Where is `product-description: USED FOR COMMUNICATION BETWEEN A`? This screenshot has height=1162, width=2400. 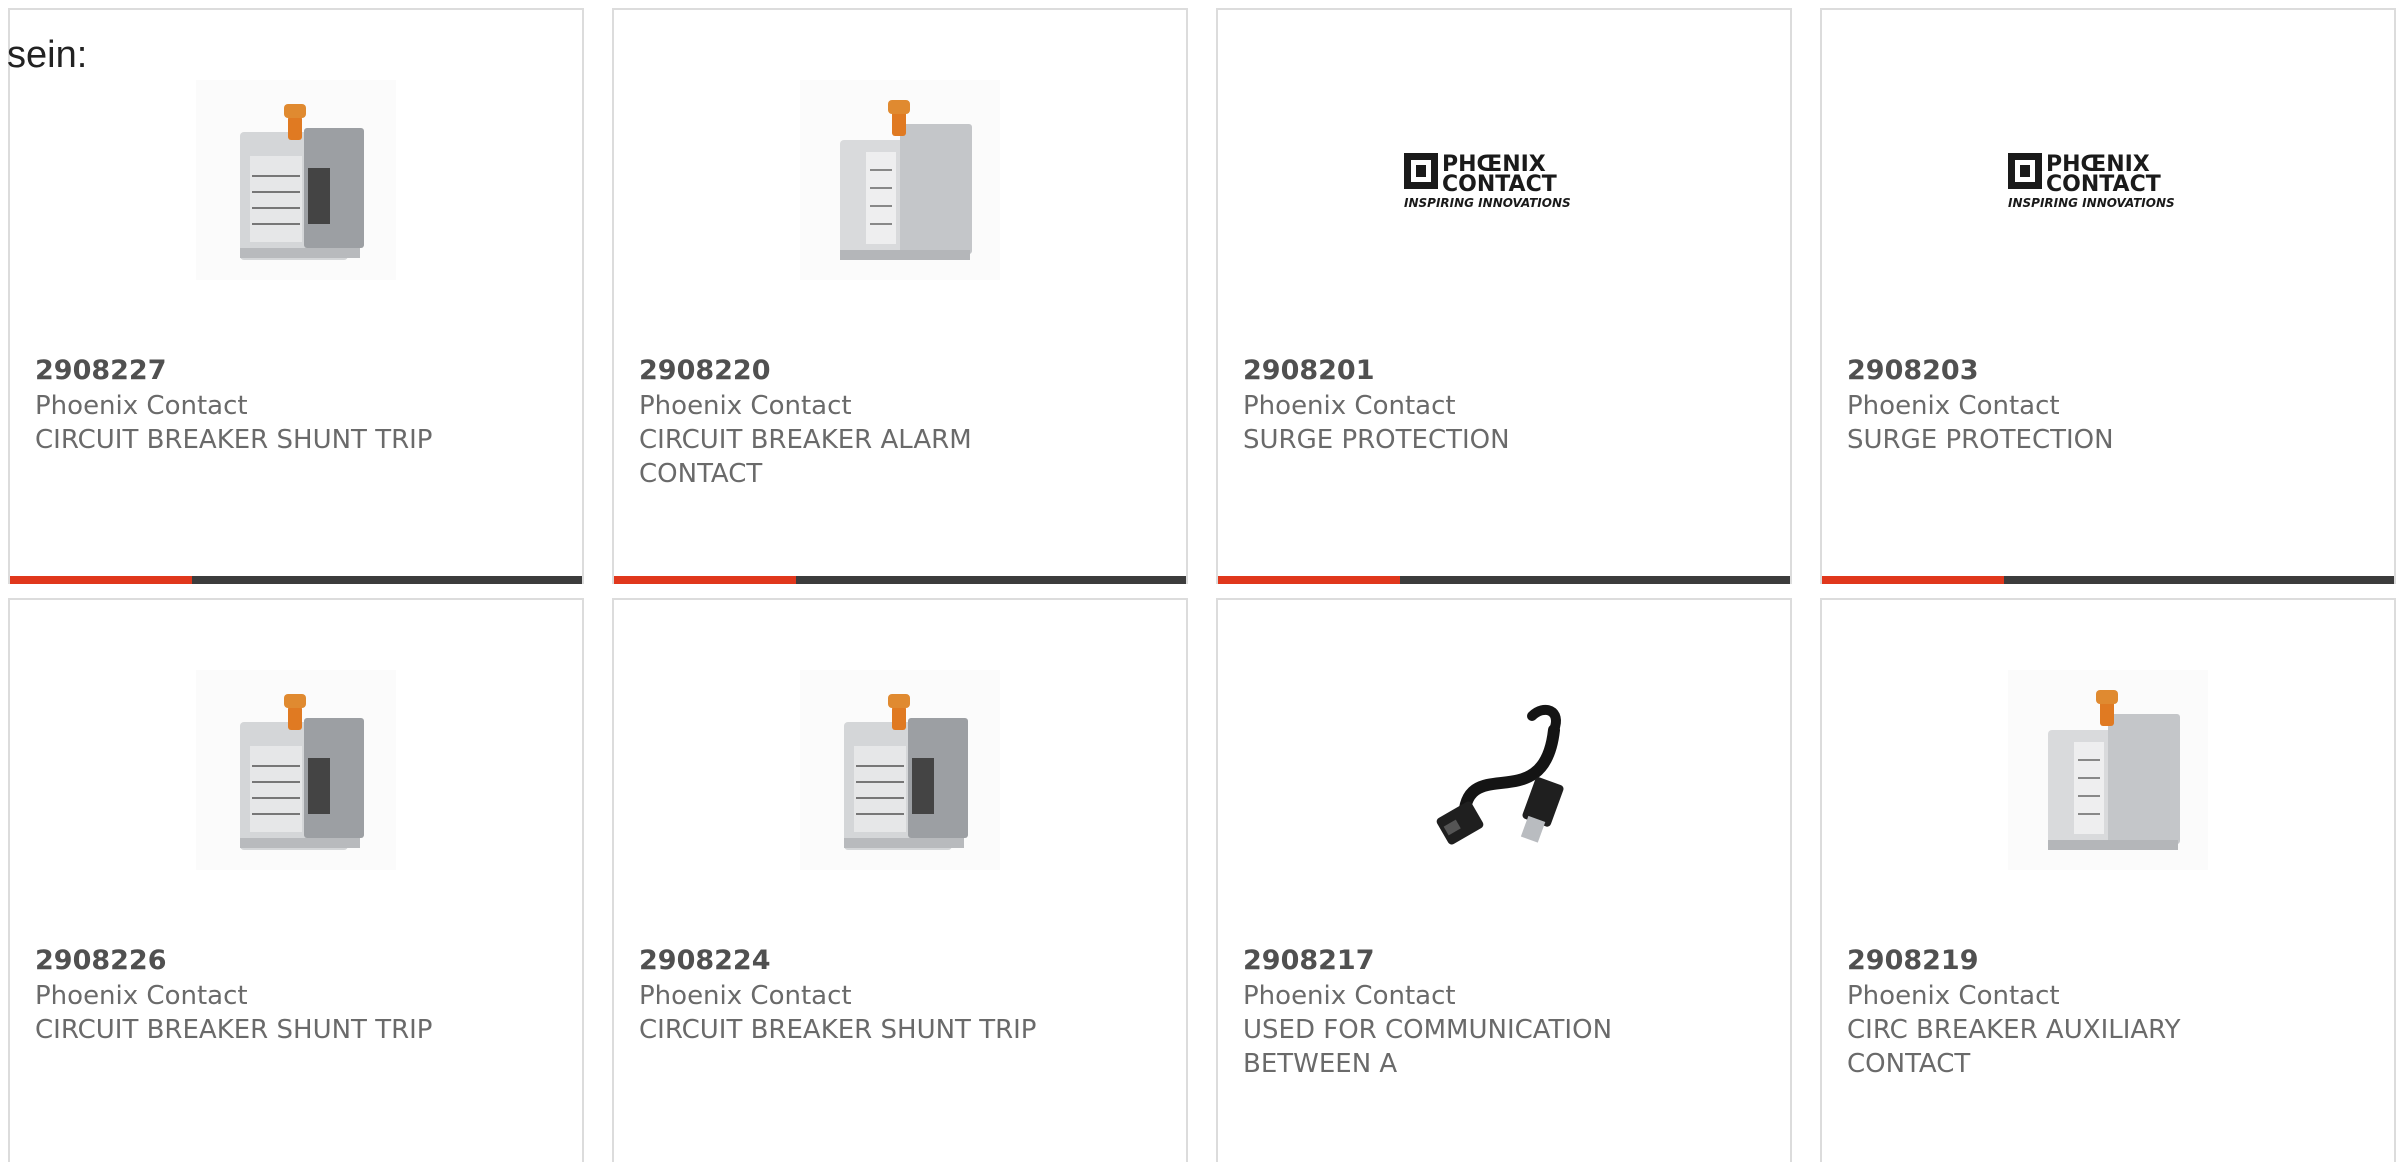
product-description: USED FOR COMMUNICATION BETWEEN A is located at coordinates (1428, 1047).